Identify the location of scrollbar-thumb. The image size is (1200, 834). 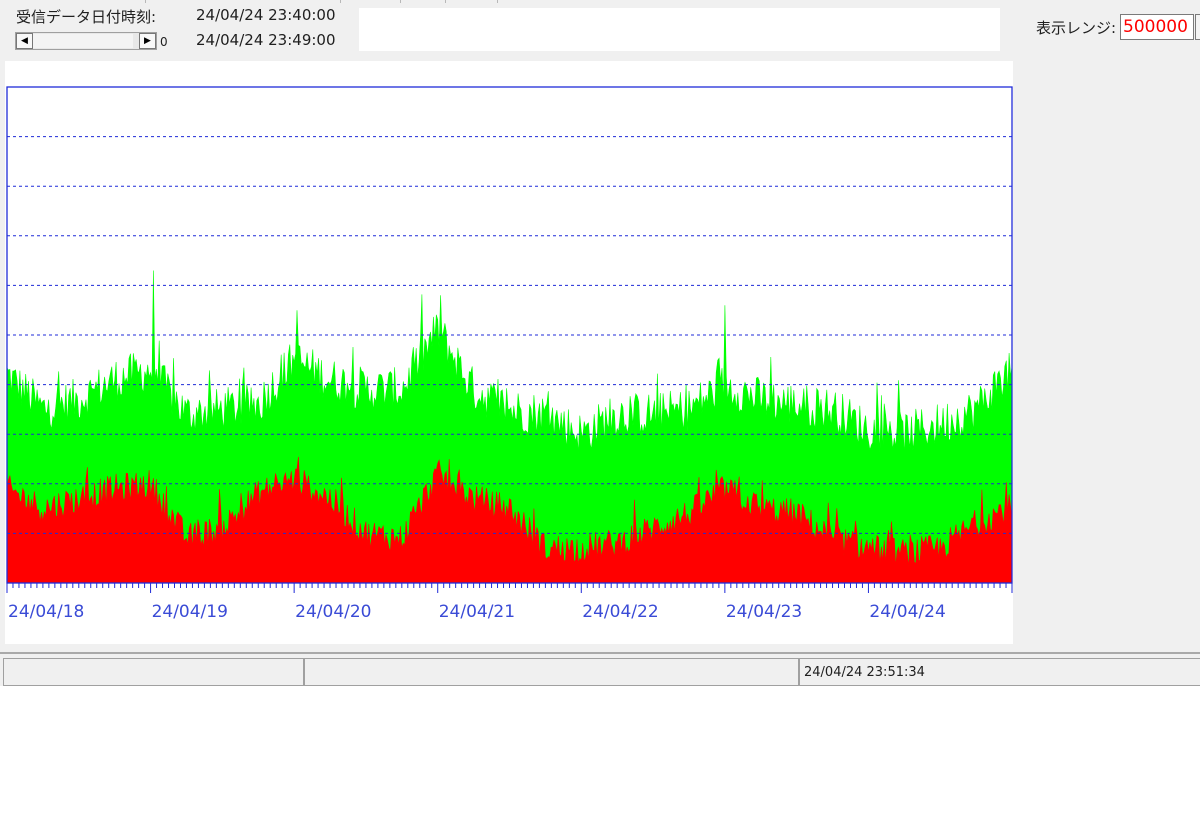
(83, 41).